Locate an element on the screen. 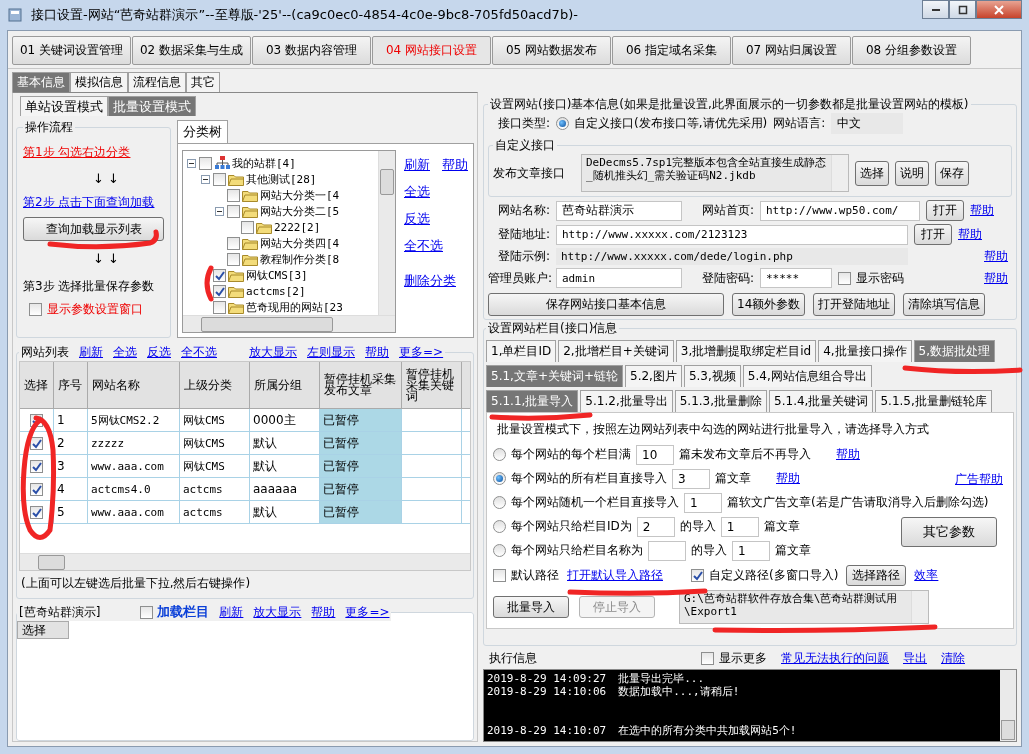 The width and height of the screenshot is (1029, 754). panel-link: 放大显示 is located at coordinates (277, 612).